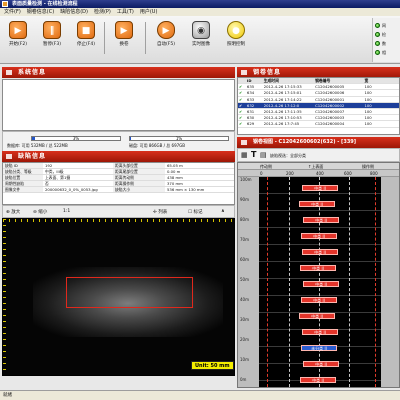 This screenshot has height=400, width=400. I want to click on coil-map-row-label: 90m, so click(244, 199).